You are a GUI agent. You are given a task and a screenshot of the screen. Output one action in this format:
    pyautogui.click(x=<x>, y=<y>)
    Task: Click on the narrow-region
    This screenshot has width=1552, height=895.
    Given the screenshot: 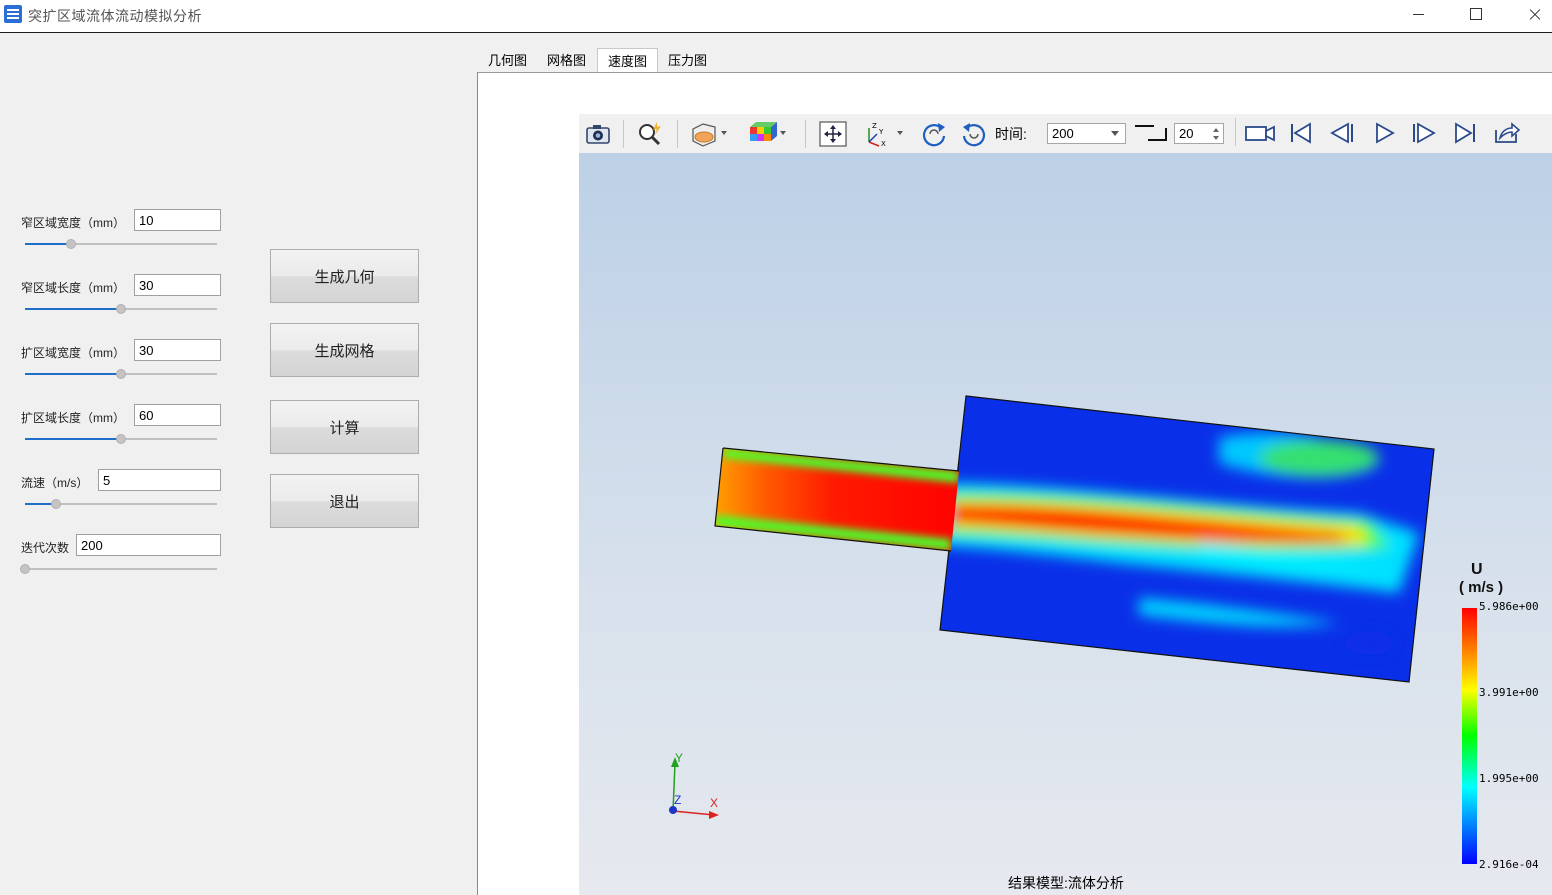 What is the action you would take?
    pyautogui.click(x=837, y=499)
    